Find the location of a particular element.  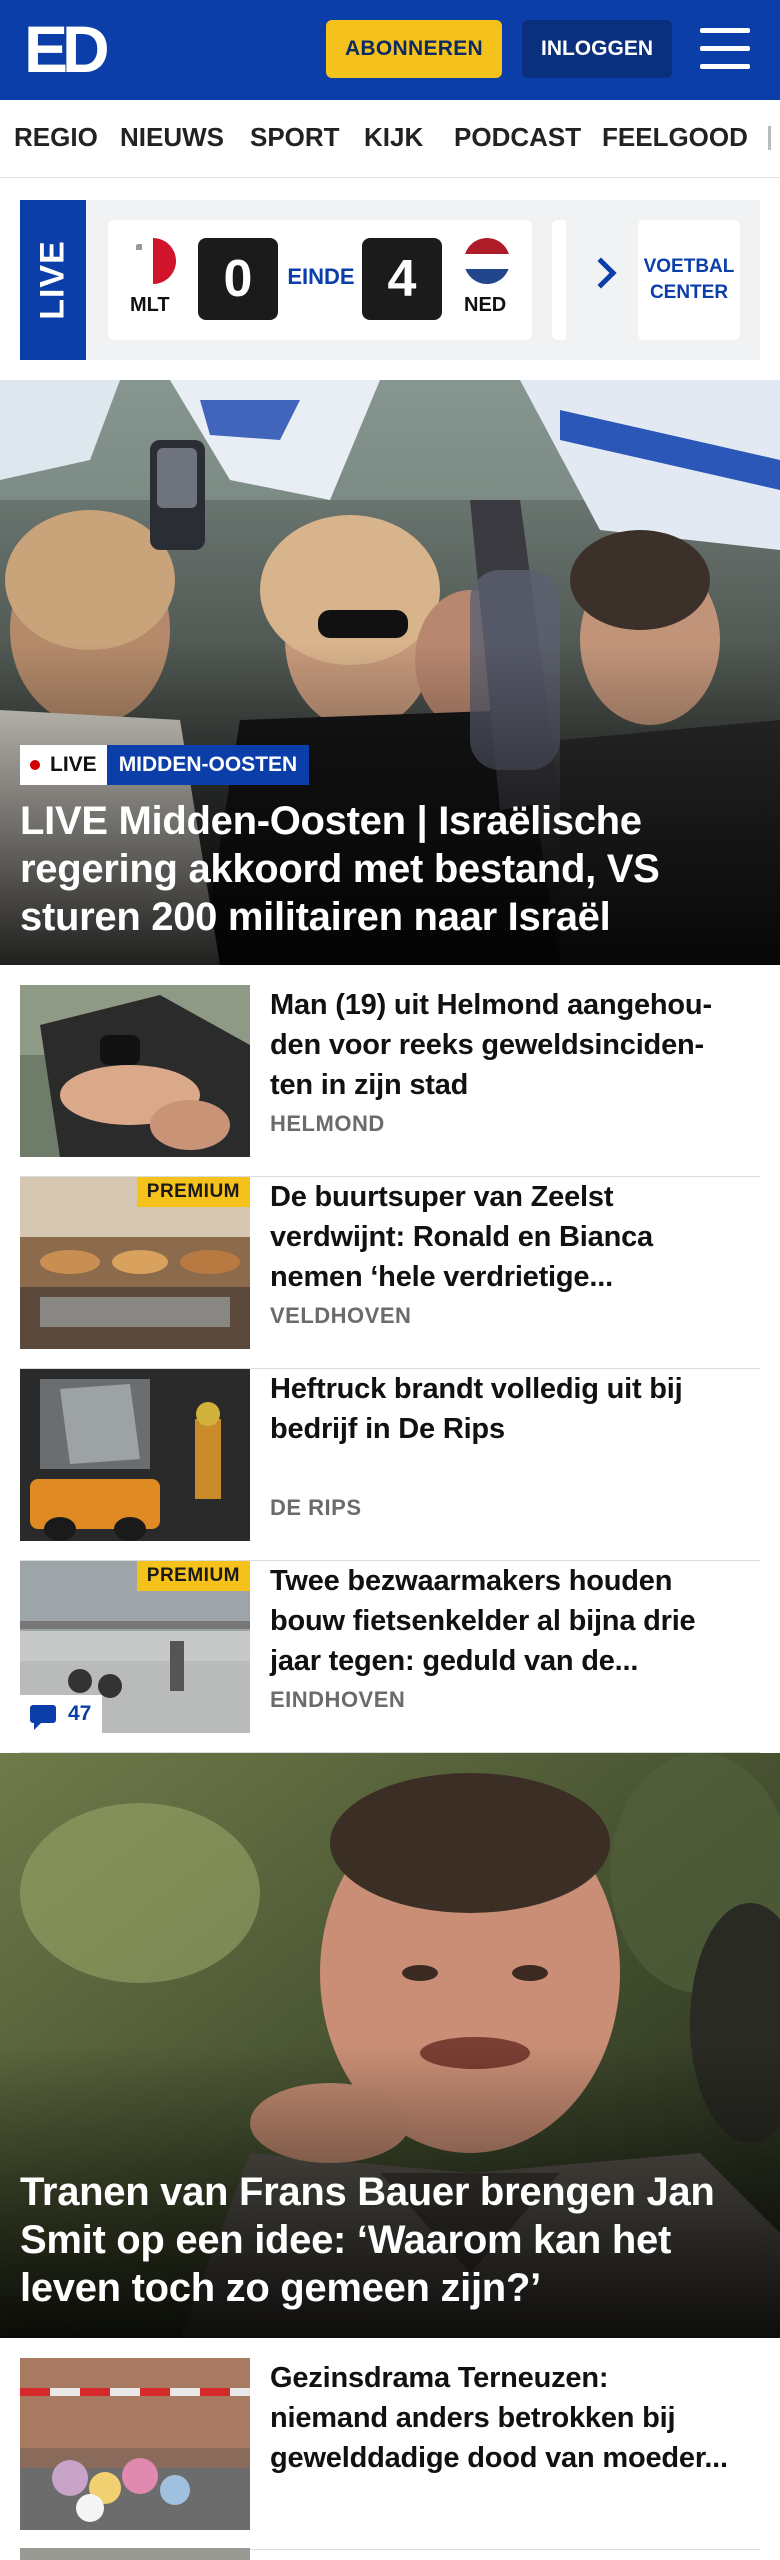

nav-overflow-item is located at coordinates (769, 138).